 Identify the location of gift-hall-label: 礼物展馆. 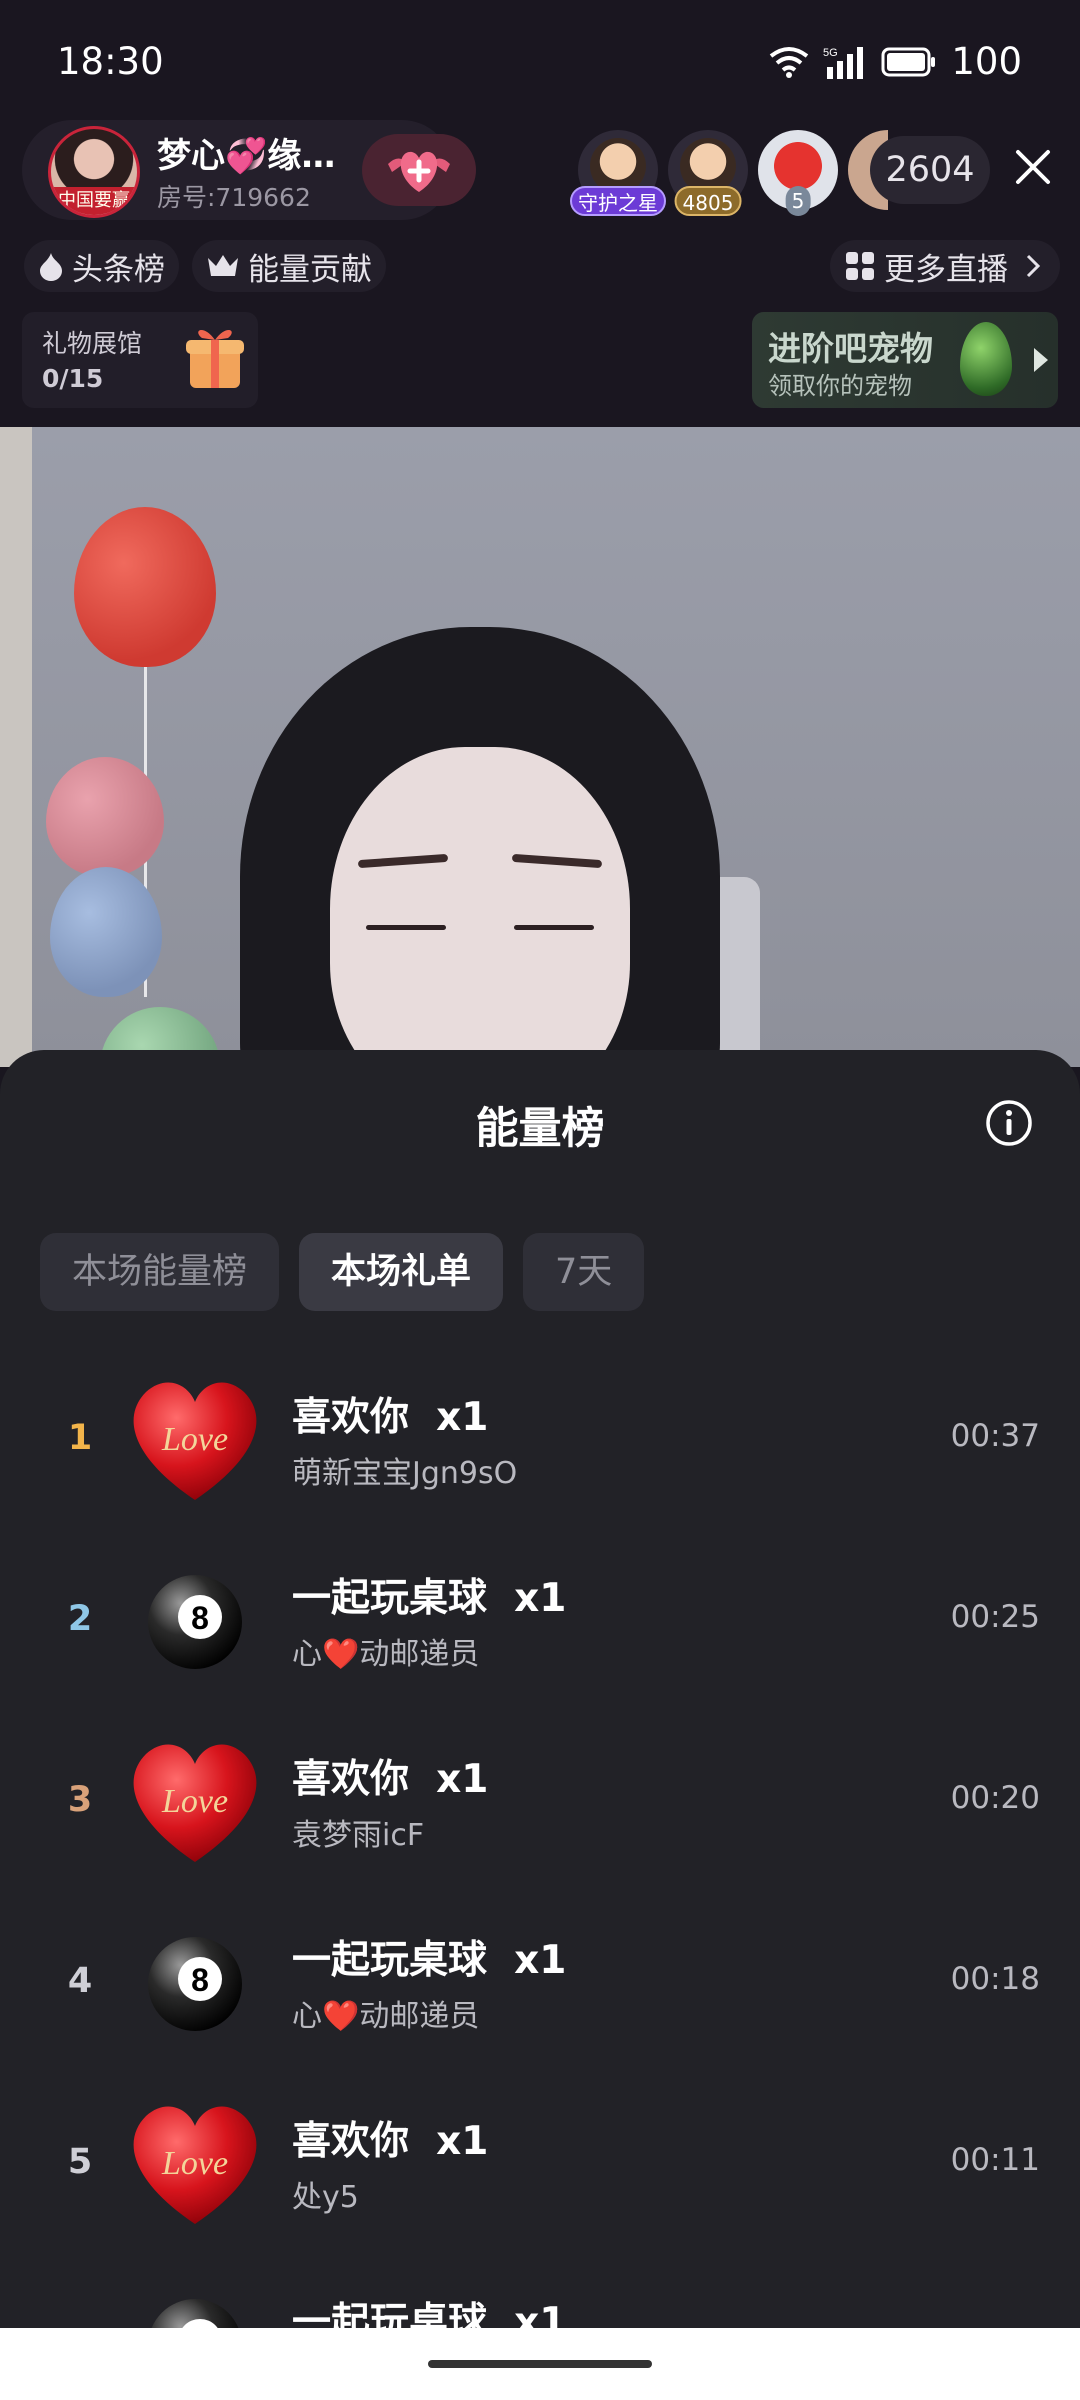
(92, 343).